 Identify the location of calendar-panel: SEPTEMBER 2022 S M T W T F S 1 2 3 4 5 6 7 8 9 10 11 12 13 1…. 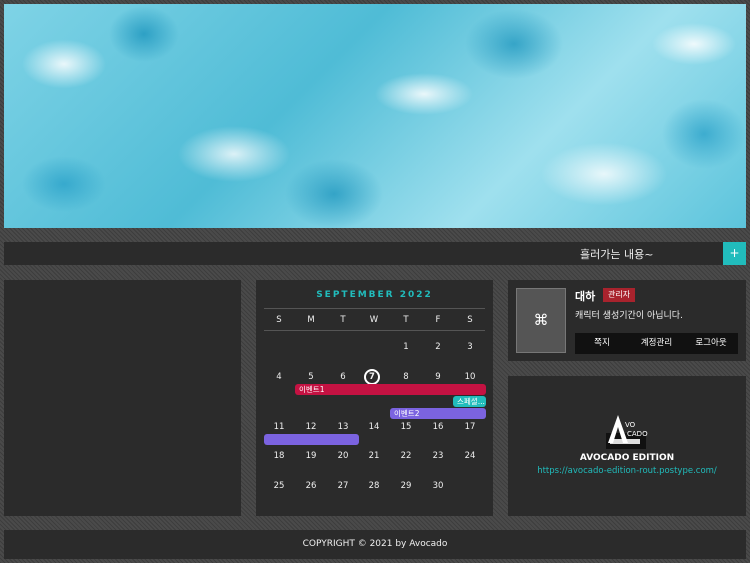
(374, 398).